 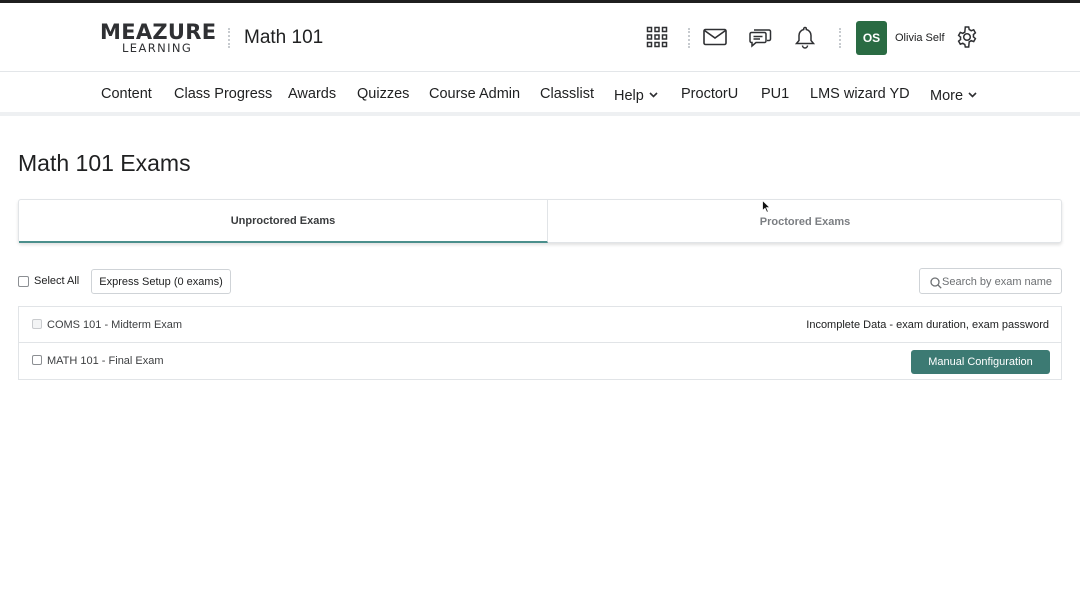 I want to click on mouse-cursor-icon, so click(x=766, y=208).